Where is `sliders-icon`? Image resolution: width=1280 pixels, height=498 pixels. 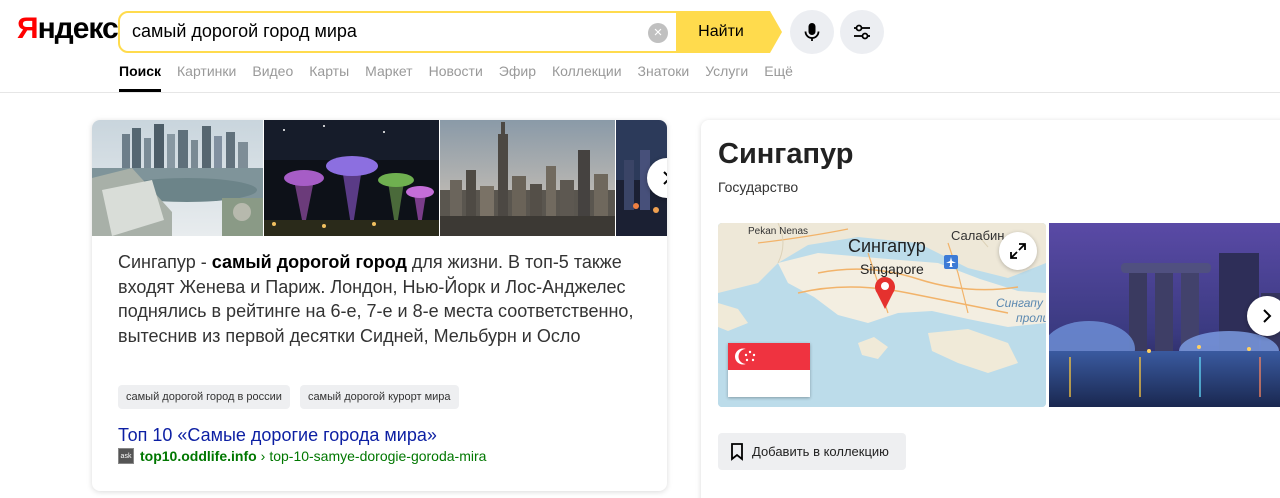
sliders-icon is located at coordinates (862, 32).